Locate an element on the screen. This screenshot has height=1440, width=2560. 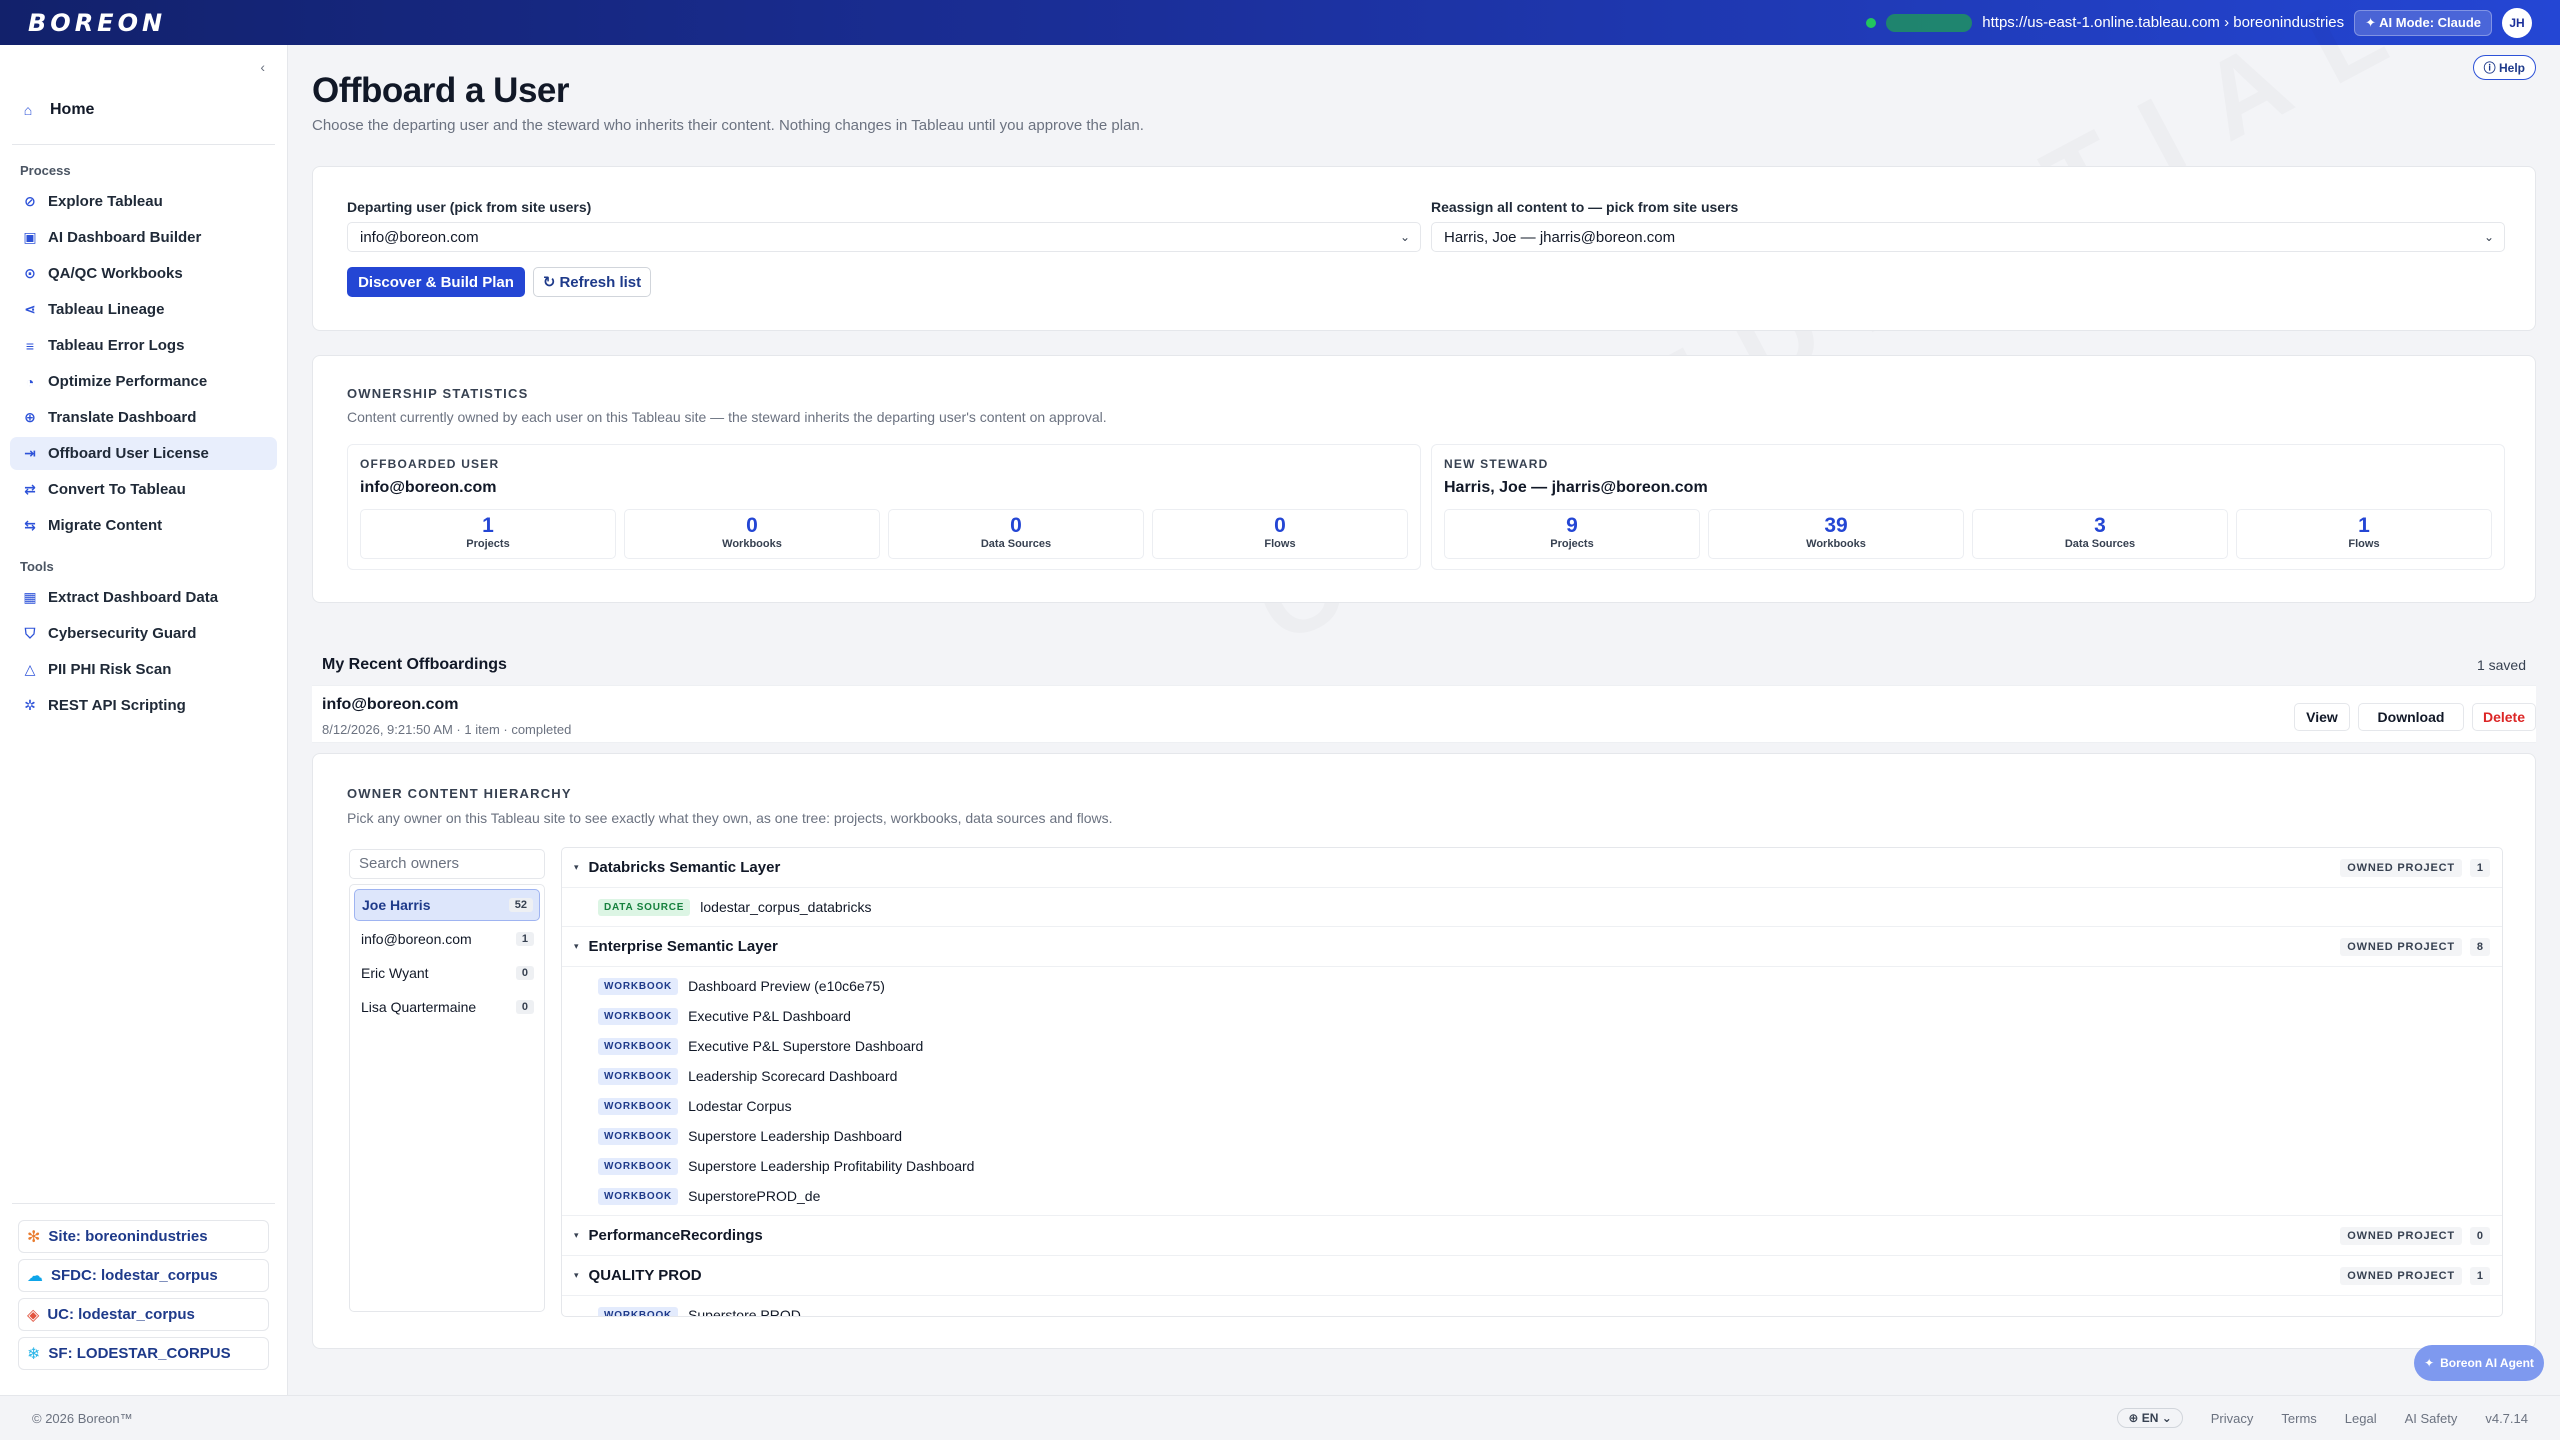
search-owners-input: Search owners is located at coordinates (447, 864).